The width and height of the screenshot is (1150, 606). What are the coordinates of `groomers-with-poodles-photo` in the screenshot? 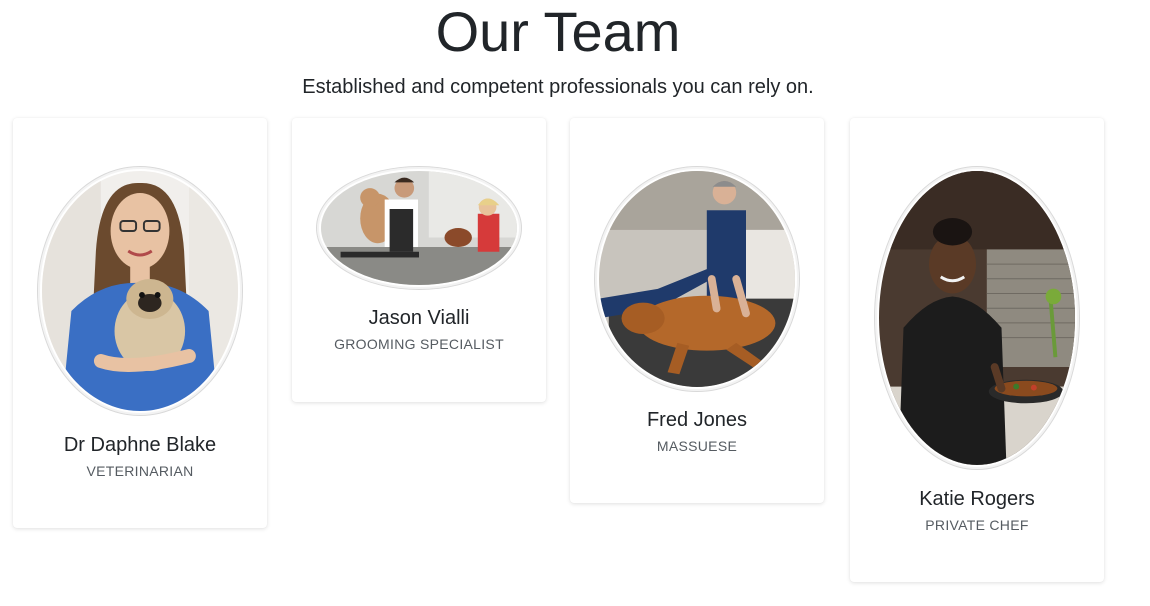 It's located at (419, 228).